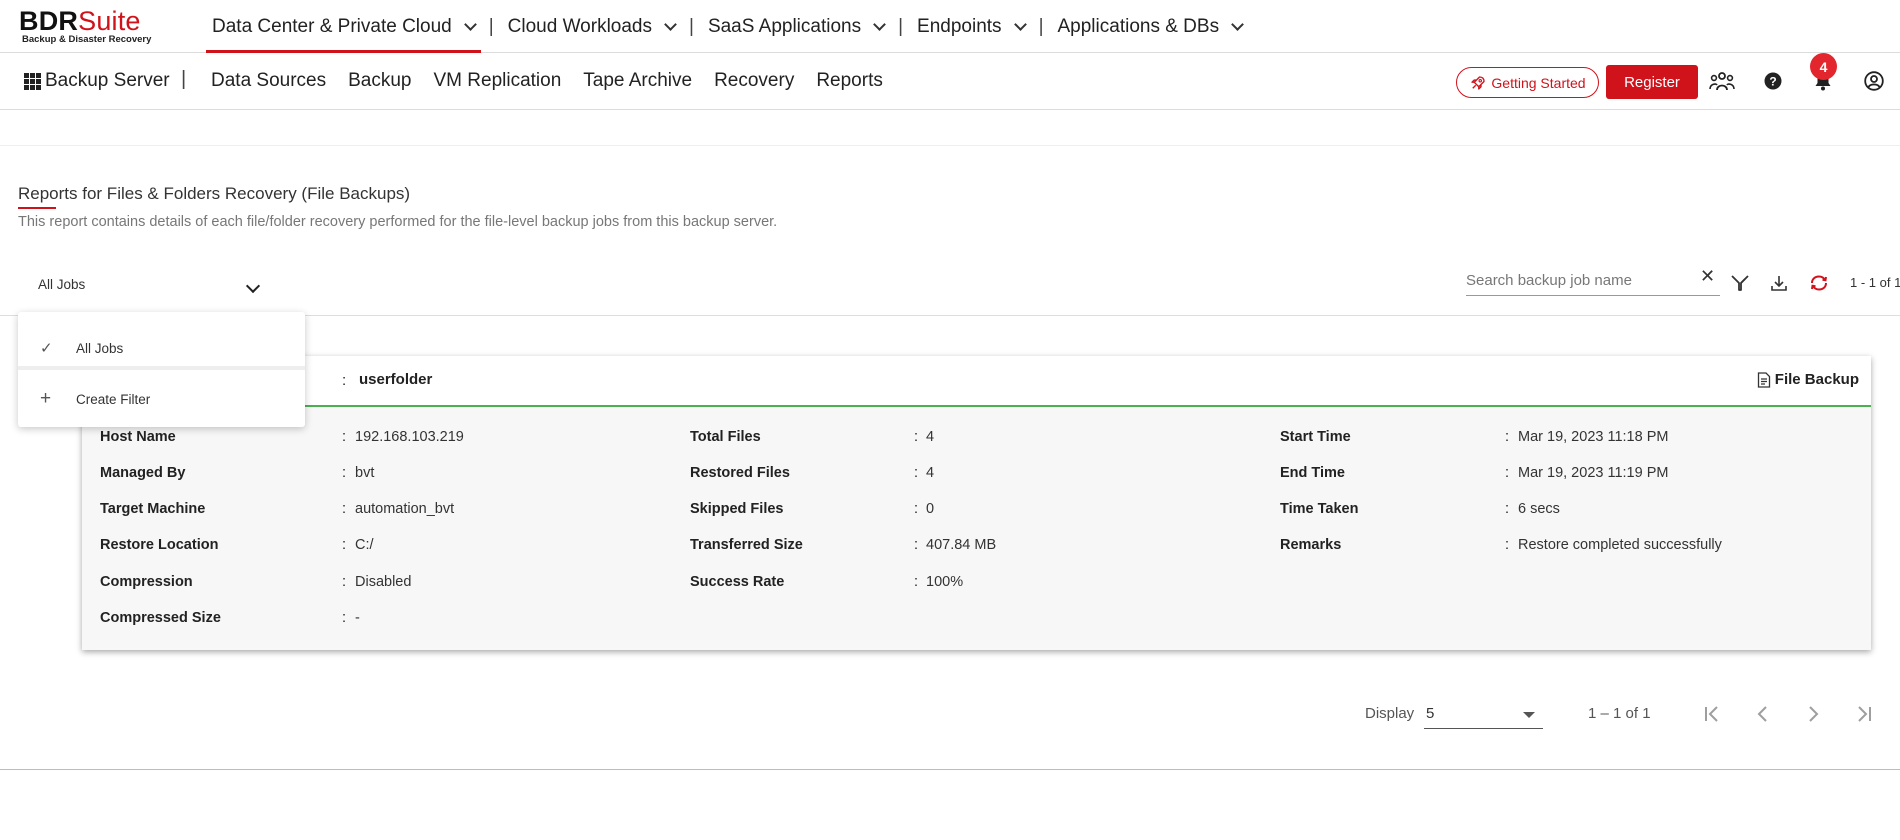  I want to click on nav-backup: Backup, so click(379, 81).